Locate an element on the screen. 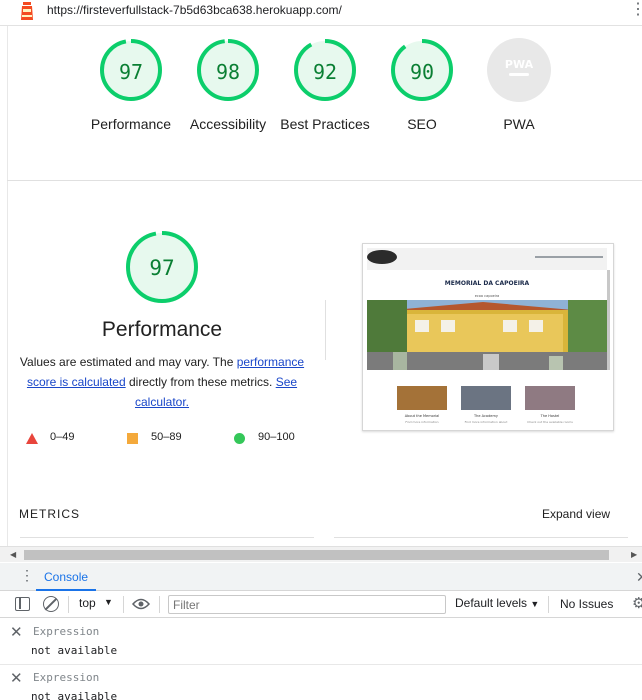 The width and height of the screenshot is (642, 700). context-selector: top is located at coordinates (87, 603).